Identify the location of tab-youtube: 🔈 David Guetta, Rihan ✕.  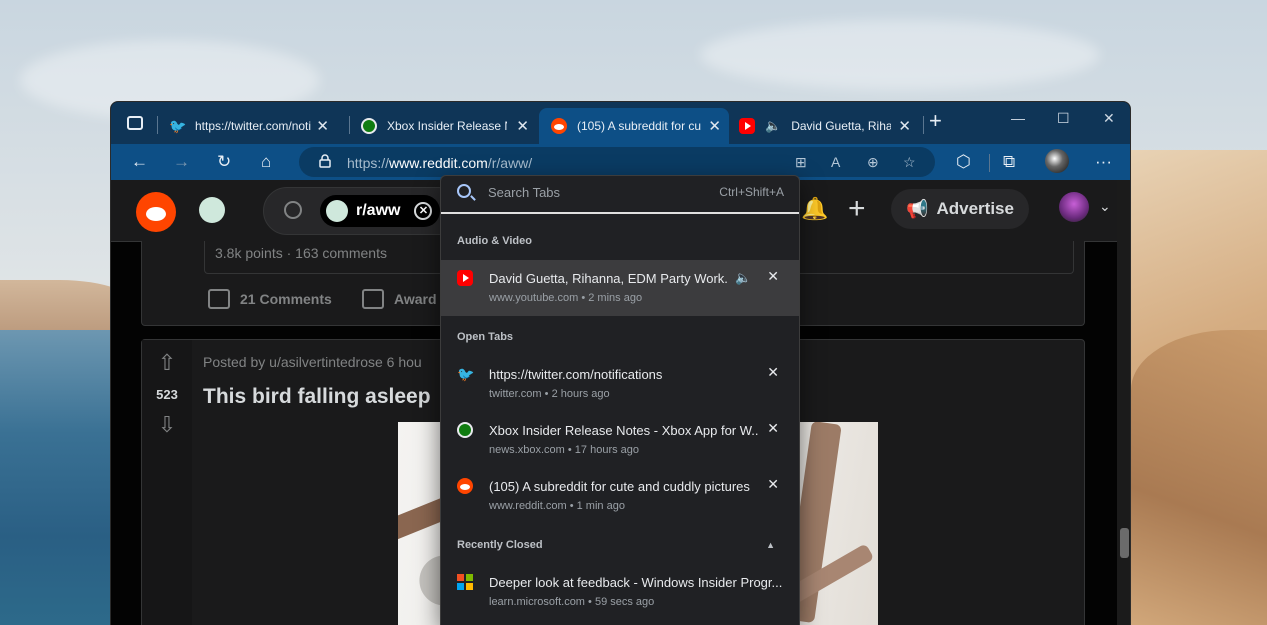
(829, 126).